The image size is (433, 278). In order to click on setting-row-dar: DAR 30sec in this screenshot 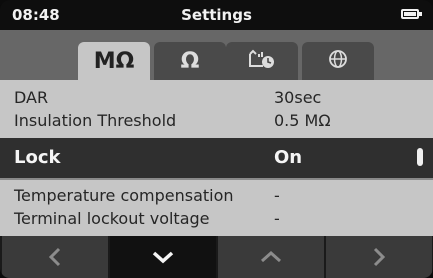, I will do `click(216, 98)`.